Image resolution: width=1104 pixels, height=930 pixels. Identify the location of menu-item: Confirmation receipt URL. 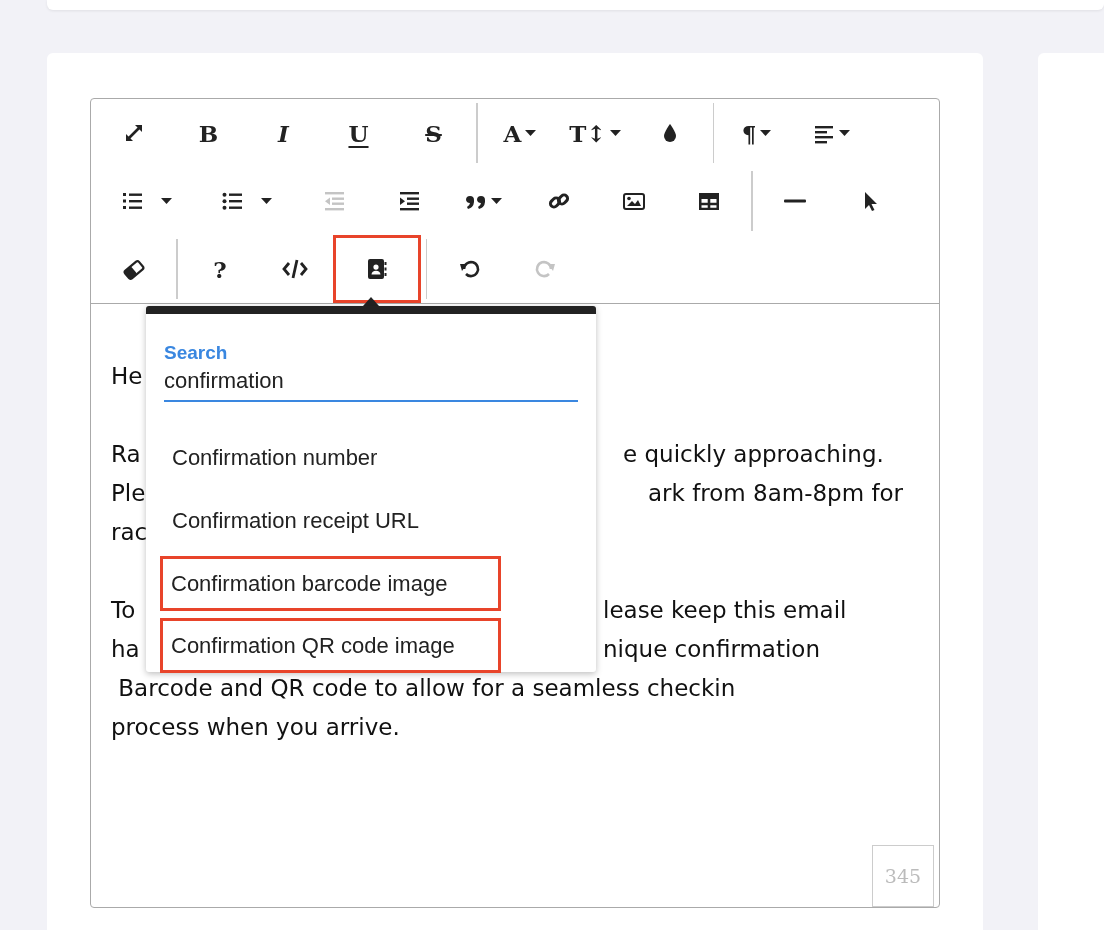
(371, 520).